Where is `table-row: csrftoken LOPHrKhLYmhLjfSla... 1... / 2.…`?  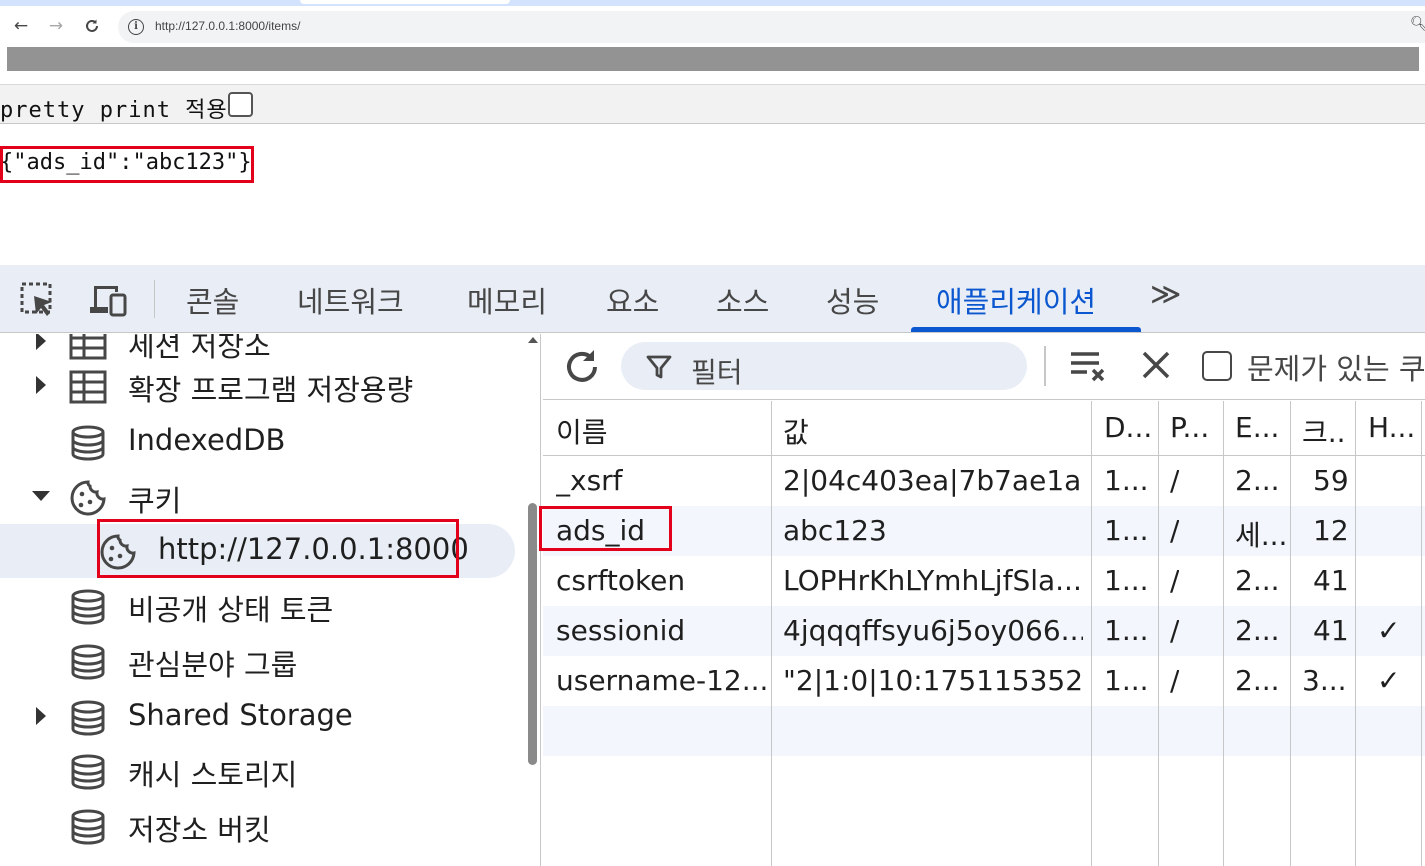 table-row: csrftoken LOPHrKhLYmhLjfSla... 1... / 2.… is located at coordinates (984, 581).